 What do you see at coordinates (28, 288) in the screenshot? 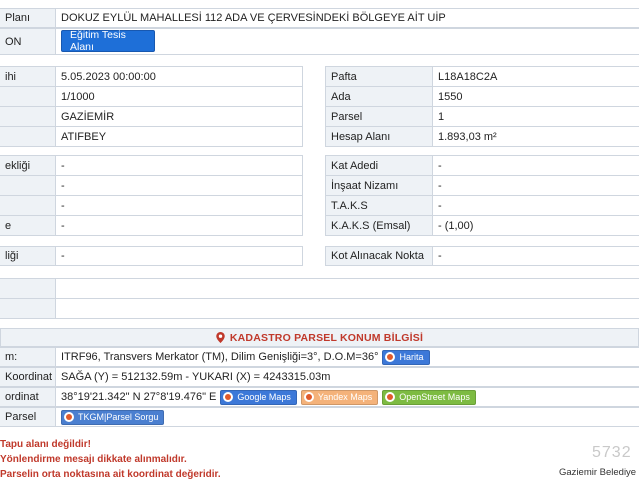
I see `empty-row-1-label` at bounding box center [28, 288].